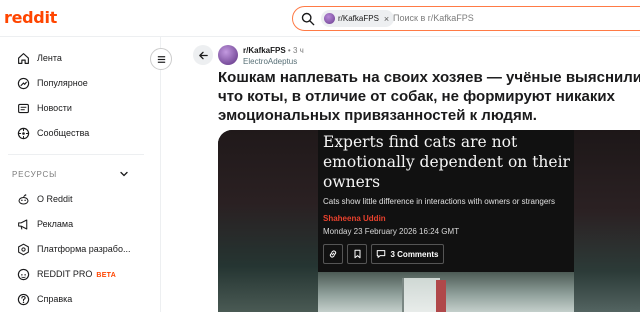 The image size is (640, 312). I want to click on article-comments-button: 3 Comments, so click(407, 254).